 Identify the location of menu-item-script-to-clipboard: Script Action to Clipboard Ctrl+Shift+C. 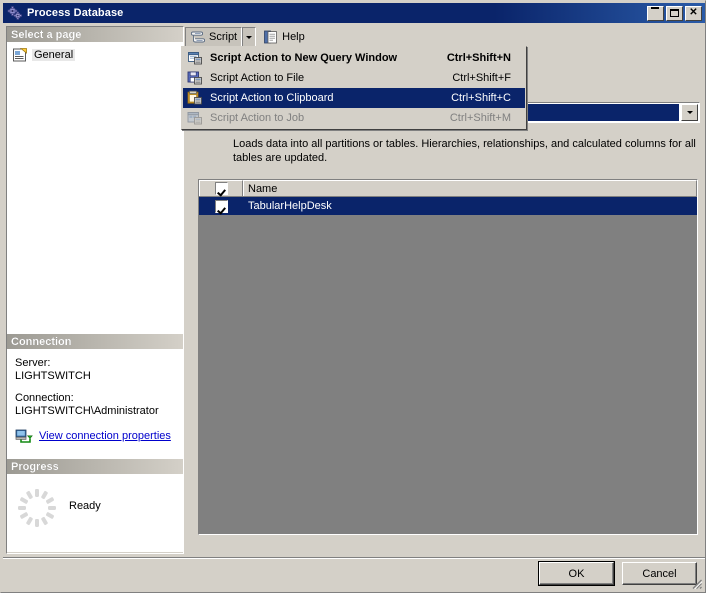
(354, 98).